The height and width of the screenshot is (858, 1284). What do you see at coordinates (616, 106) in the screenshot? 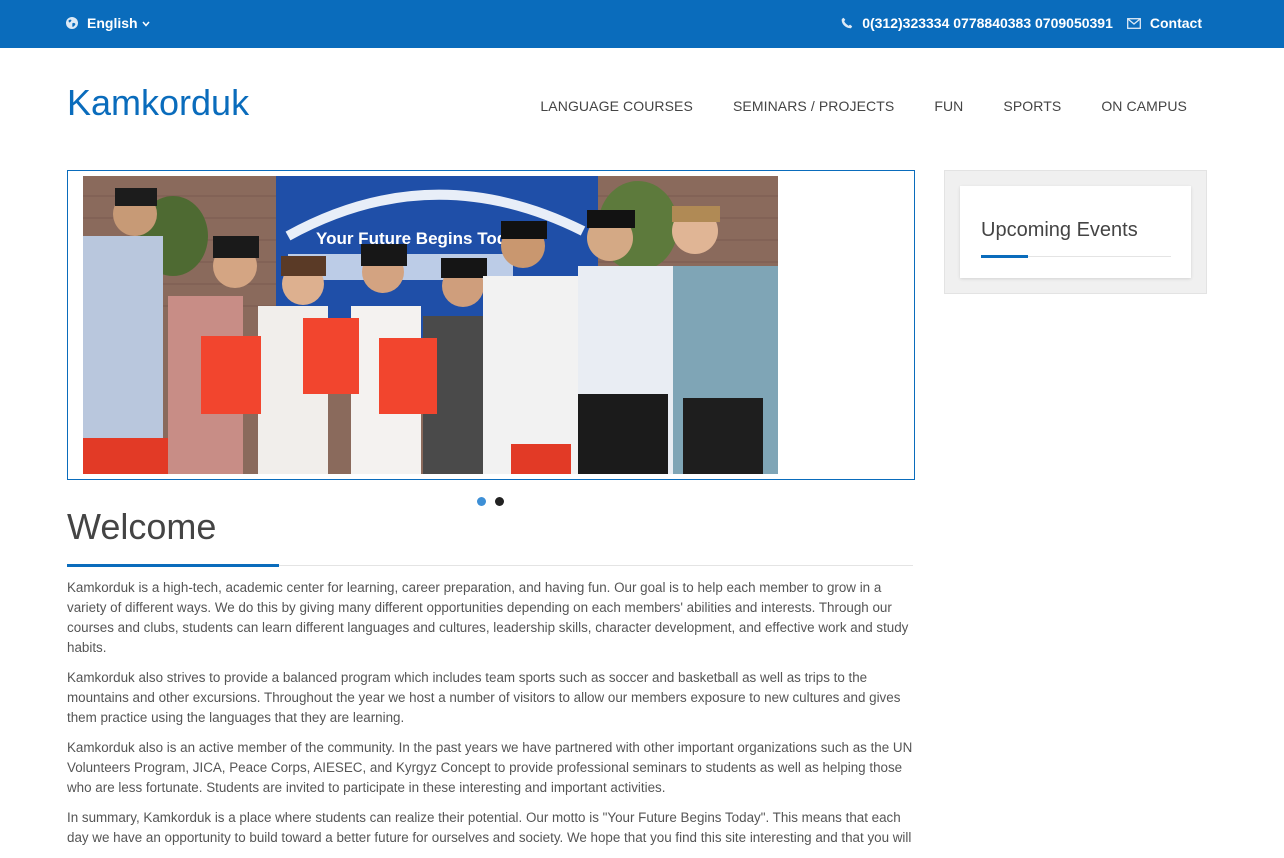
I see `nav-item-language-courses: LANGUAGE COURSES` at bounding box center [616, 106].